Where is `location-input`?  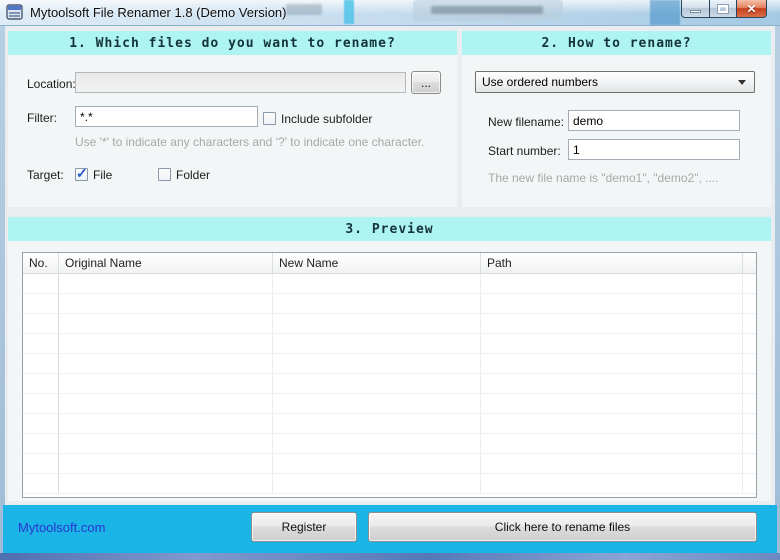
location-input is located at coordinates (240, 82).